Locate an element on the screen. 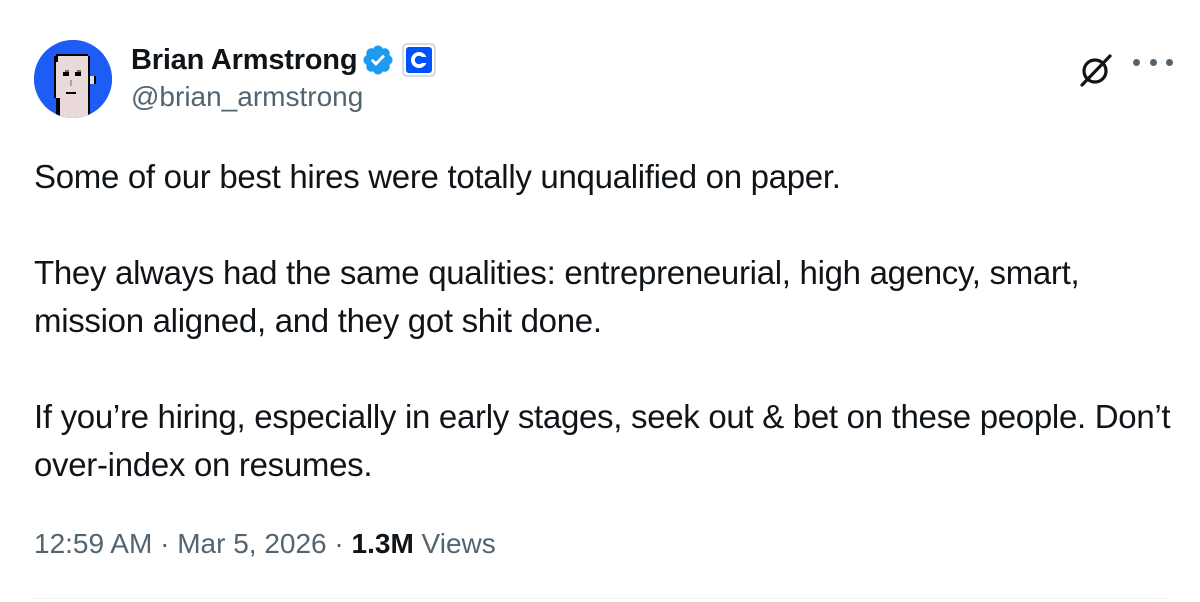 The width and height of the screenshot is (1200, 602). tweet-time: 12:59 AM is located at coordinates (93, 543).